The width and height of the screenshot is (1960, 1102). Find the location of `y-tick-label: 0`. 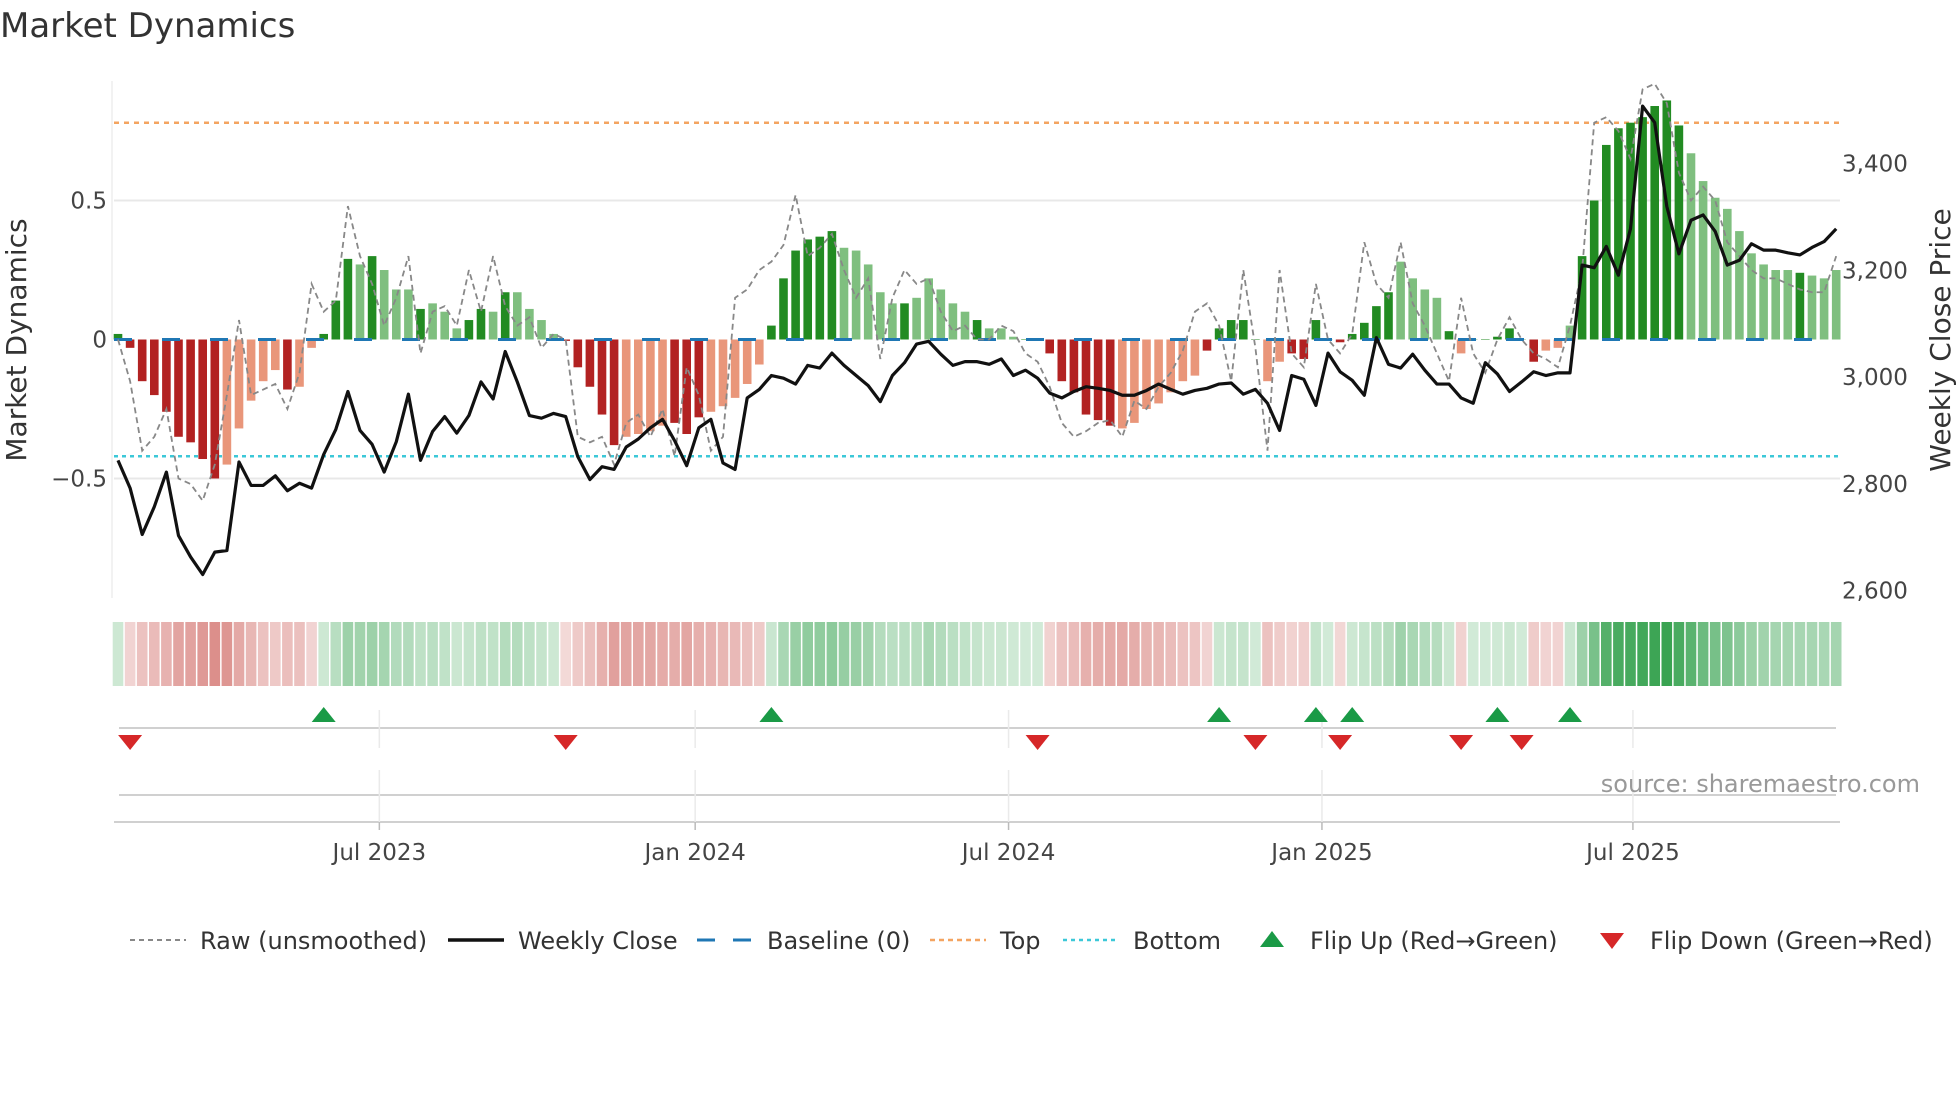

y-tick-label: 0 is located at coordinates (99, 341).